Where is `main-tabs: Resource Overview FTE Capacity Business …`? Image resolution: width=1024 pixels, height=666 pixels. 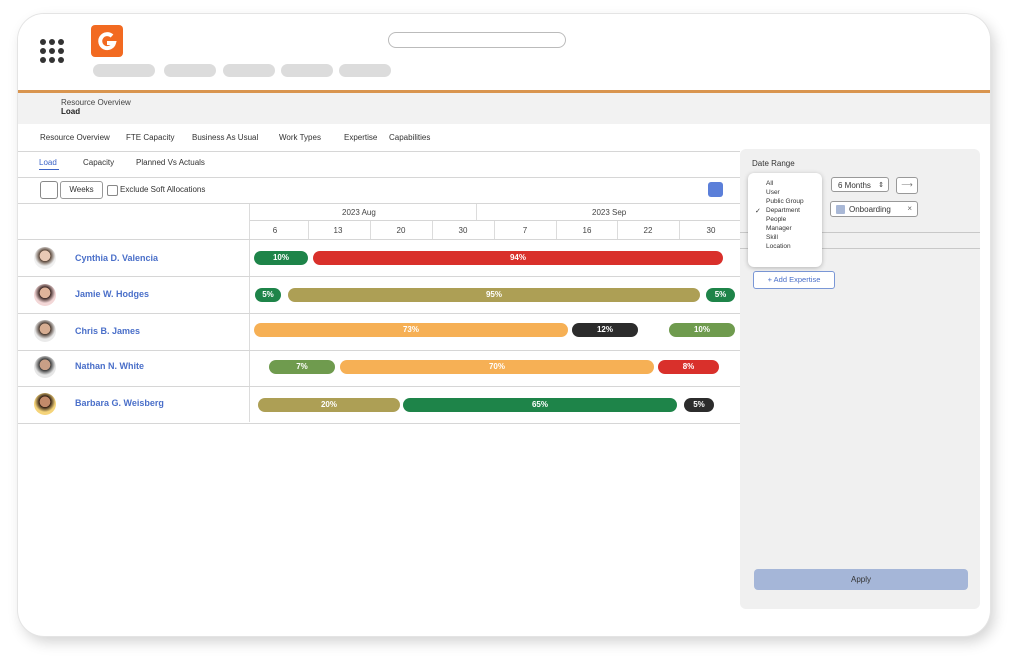 main-tabs: Resource Overview FTE Capacity Business … is located at coordinates (499, 140).